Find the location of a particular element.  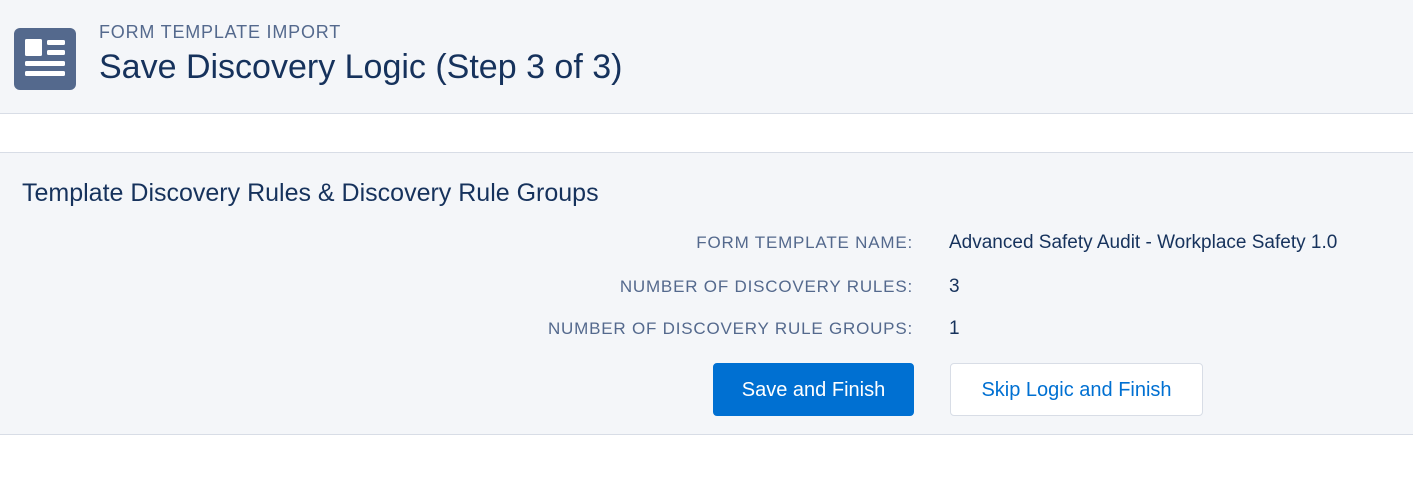

discovery-rules-count-value: 3 is located at coordinates (954, 286).